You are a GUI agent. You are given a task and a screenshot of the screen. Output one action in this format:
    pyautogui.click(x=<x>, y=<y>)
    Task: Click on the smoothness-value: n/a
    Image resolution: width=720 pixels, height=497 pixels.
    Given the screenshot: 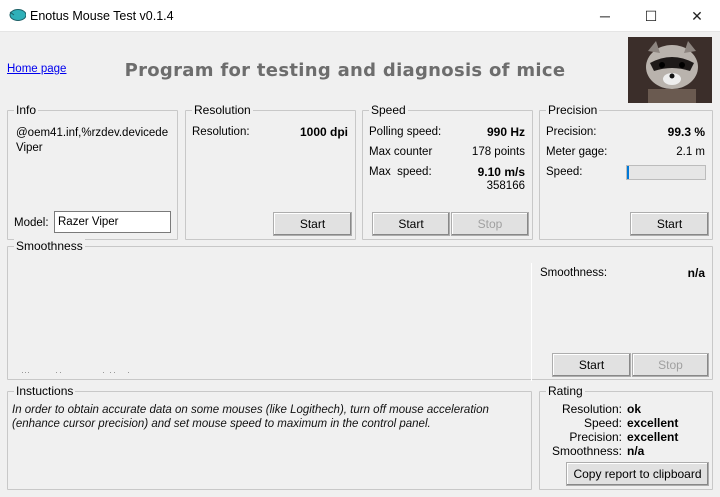 What is the action you would take?
    pyautogui.click(x=696, y=273)
    